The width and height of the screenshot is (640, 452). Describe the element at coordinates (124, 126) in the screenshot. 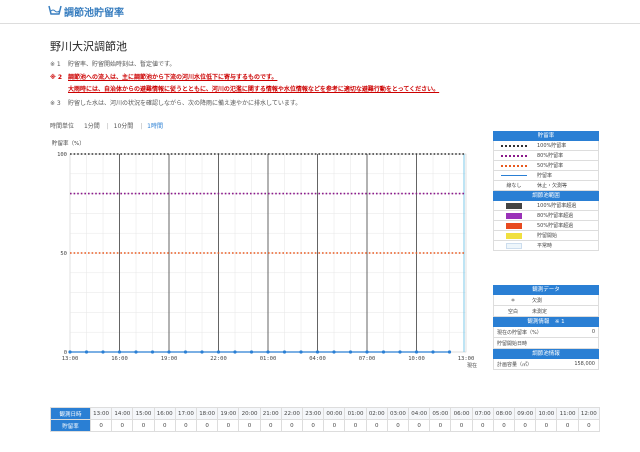

I see `time-unit-10min: 10分間` at that location.